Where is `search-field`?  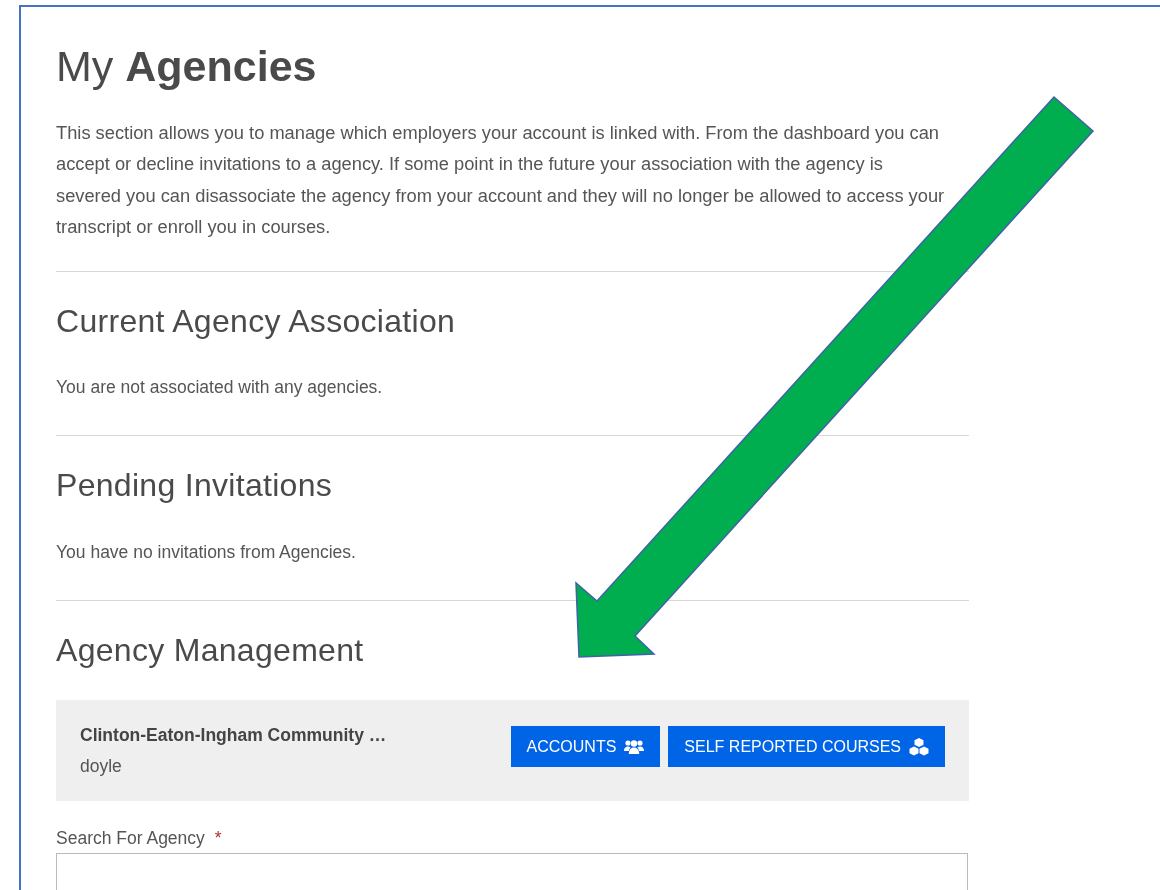
search-field is located at coordinates (512, 871).